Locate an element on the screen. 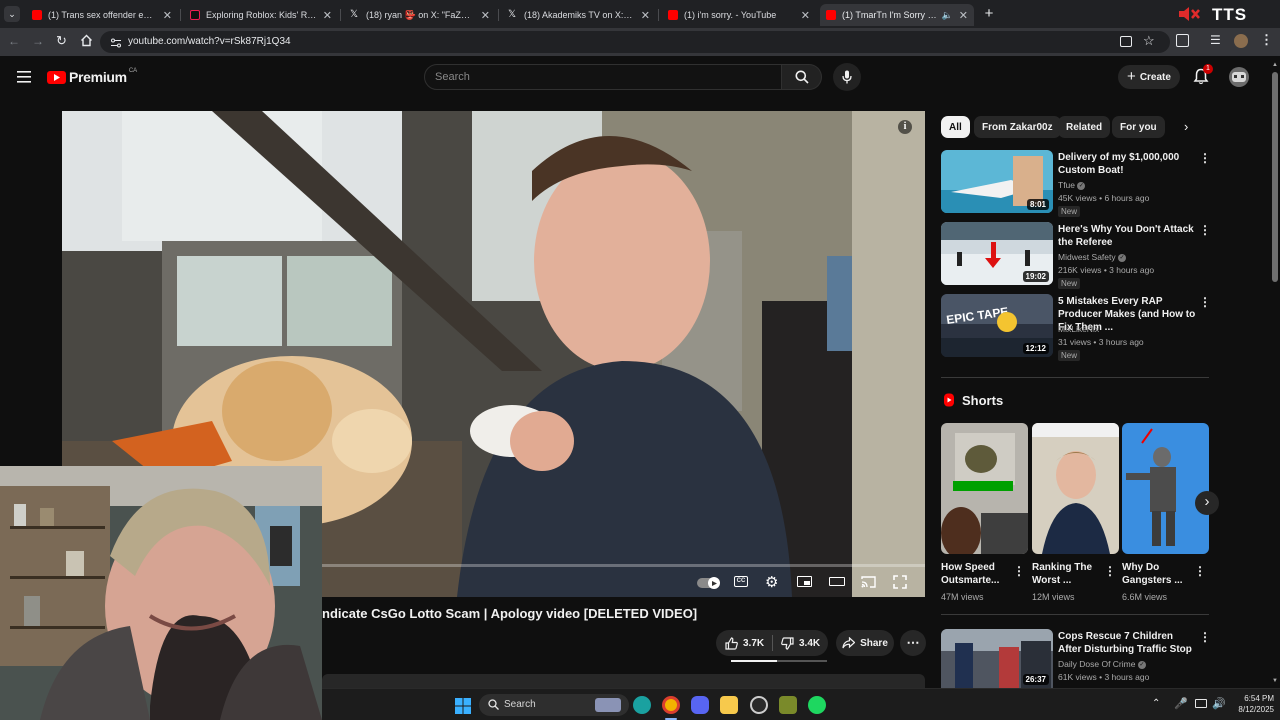  audio-playing-icon: 🔈 is located at coordinates (947, 15).